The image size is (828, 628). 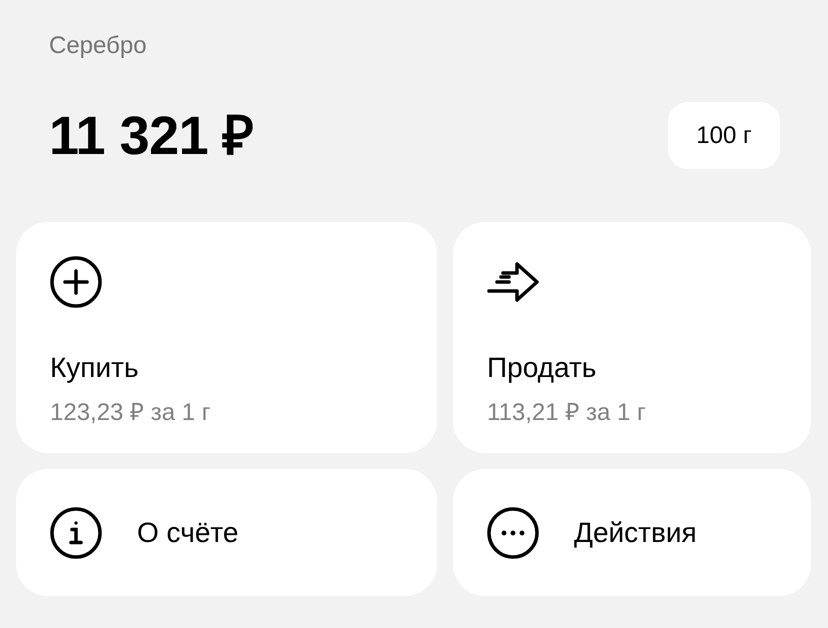 What do you see at coordinates (76, 532) in the screenshot?
I see `info-icon` at bounding box center [76, 532].